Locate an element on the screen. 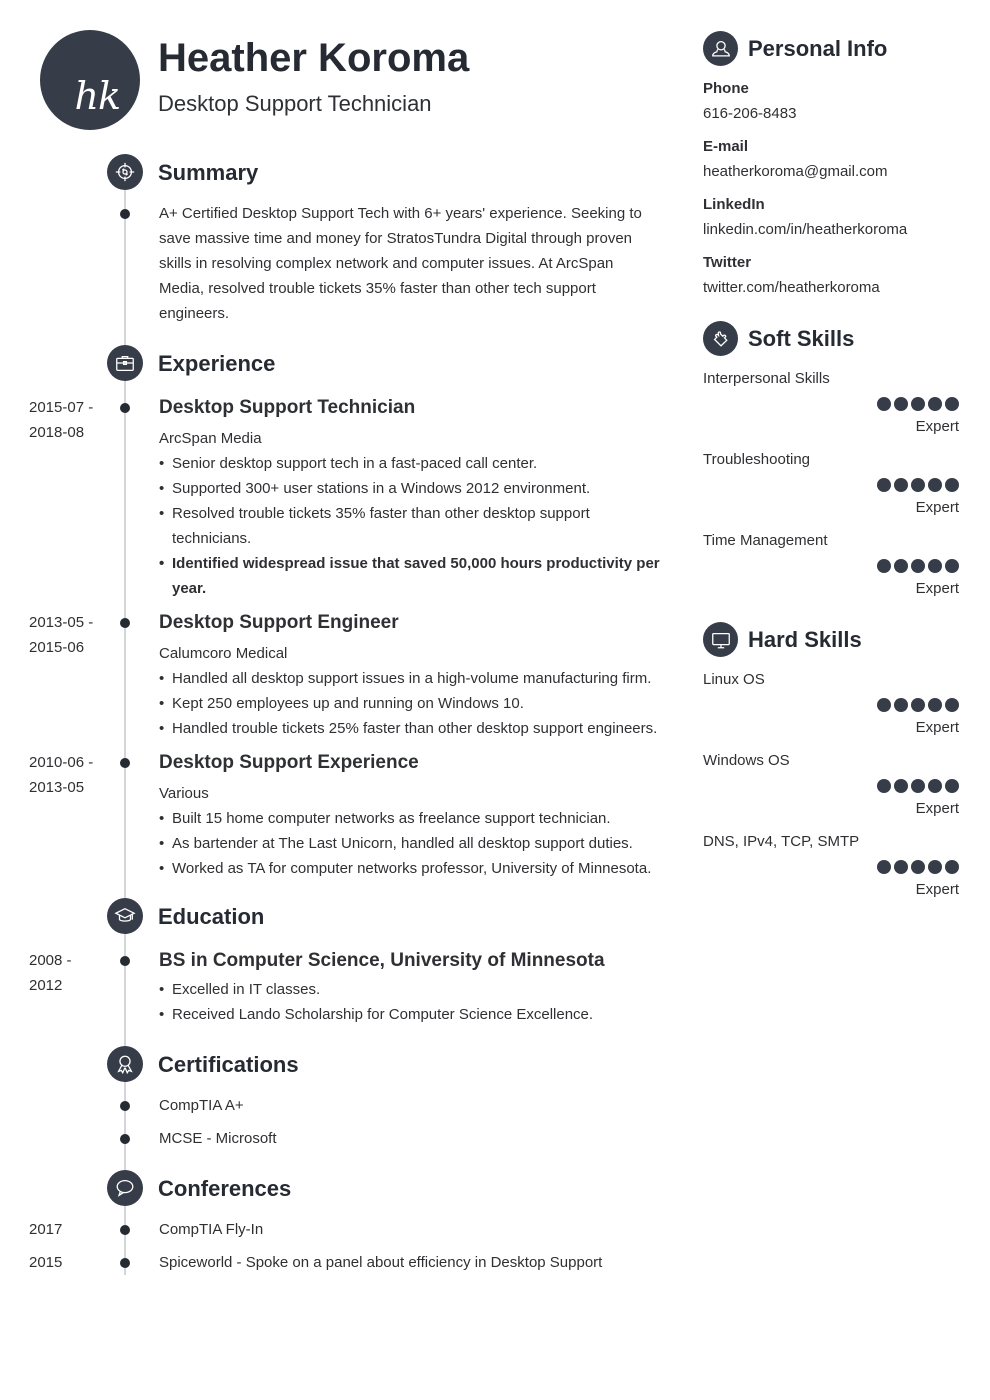  education-date: 2008 - 2012 is located at coordinates (50, 973).